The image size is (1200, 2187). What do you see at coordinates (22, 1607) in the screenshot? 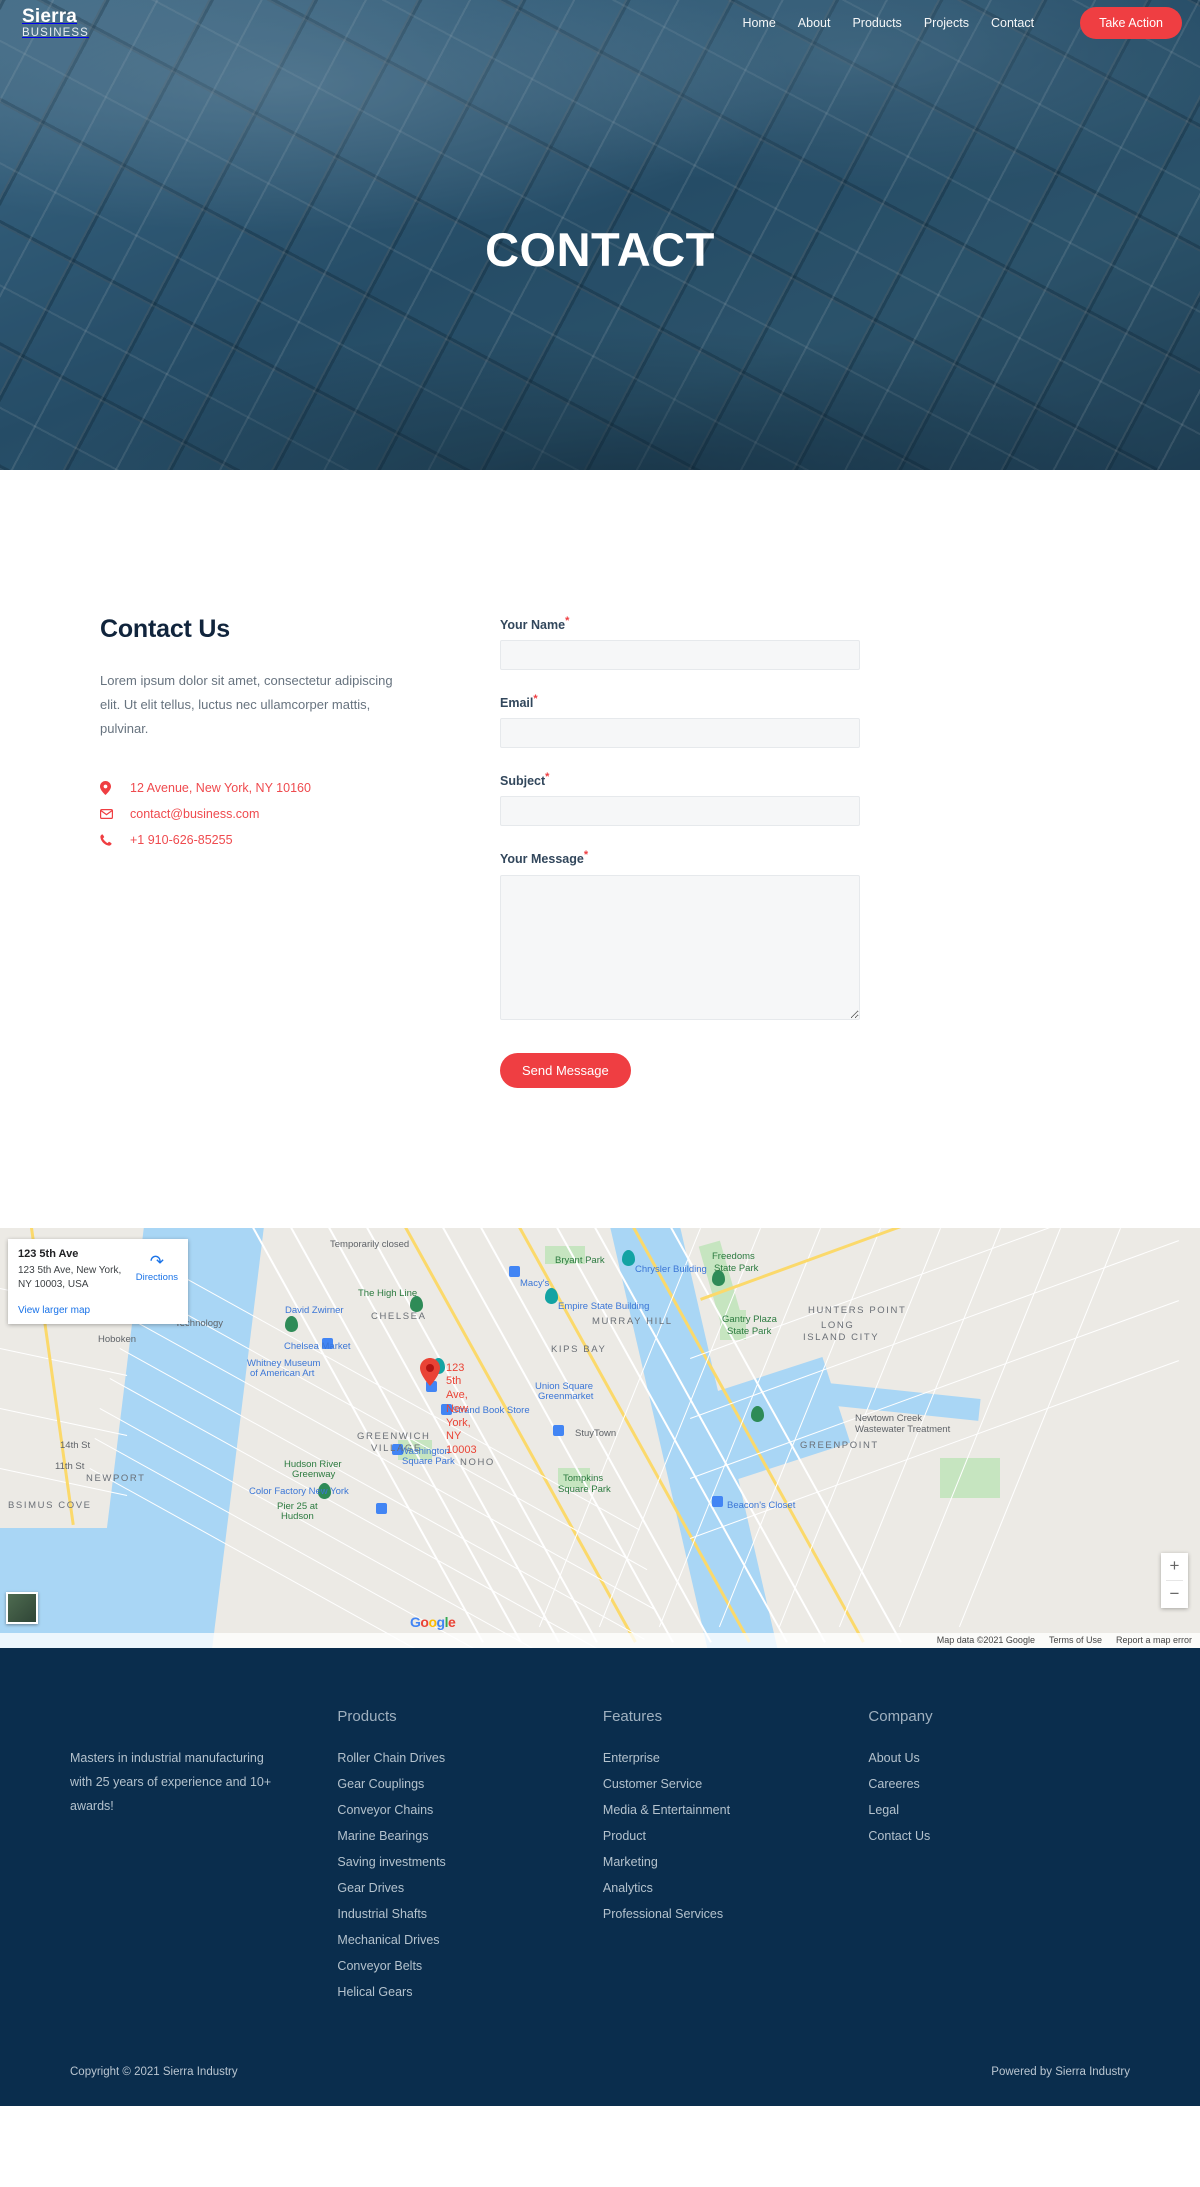
I see `map-streetview-thumbnail` at bounding box center [22, 1607].